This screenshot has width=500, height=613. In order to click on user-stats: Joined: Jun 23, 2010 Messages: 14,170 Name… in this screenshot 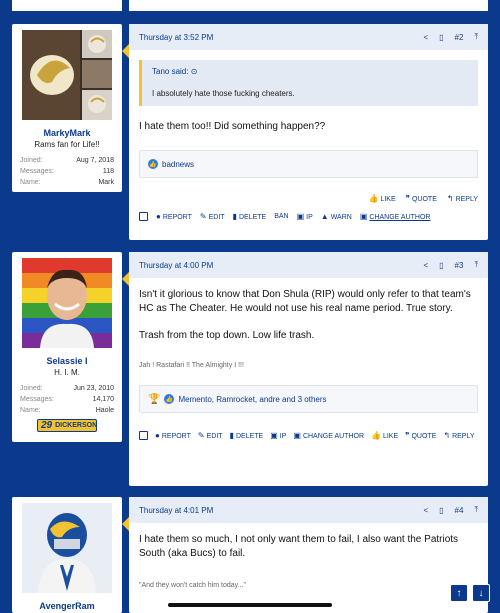, I will do `click(67, 399)`.